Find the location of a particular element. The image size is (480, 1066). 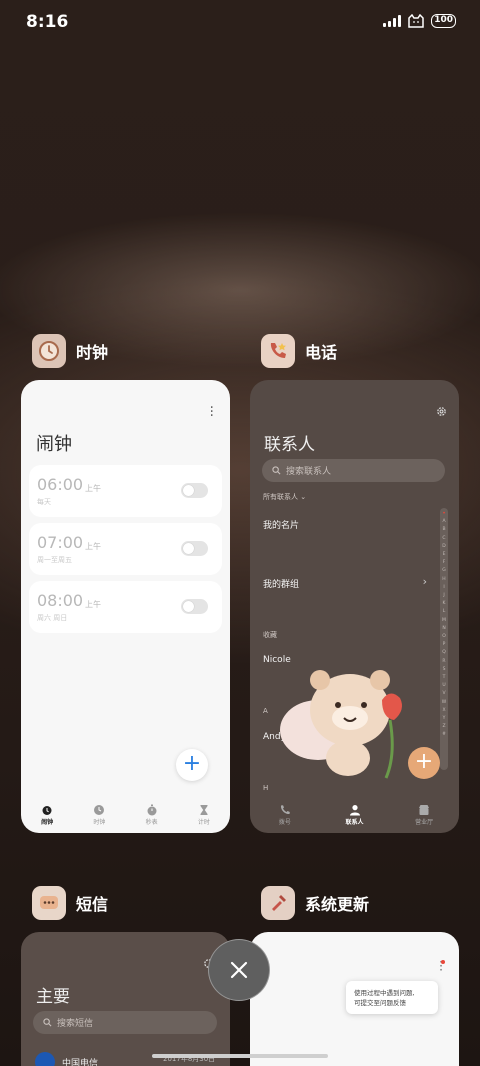

favorites-section-label: 收藏 is located at coordinates (270, 635).